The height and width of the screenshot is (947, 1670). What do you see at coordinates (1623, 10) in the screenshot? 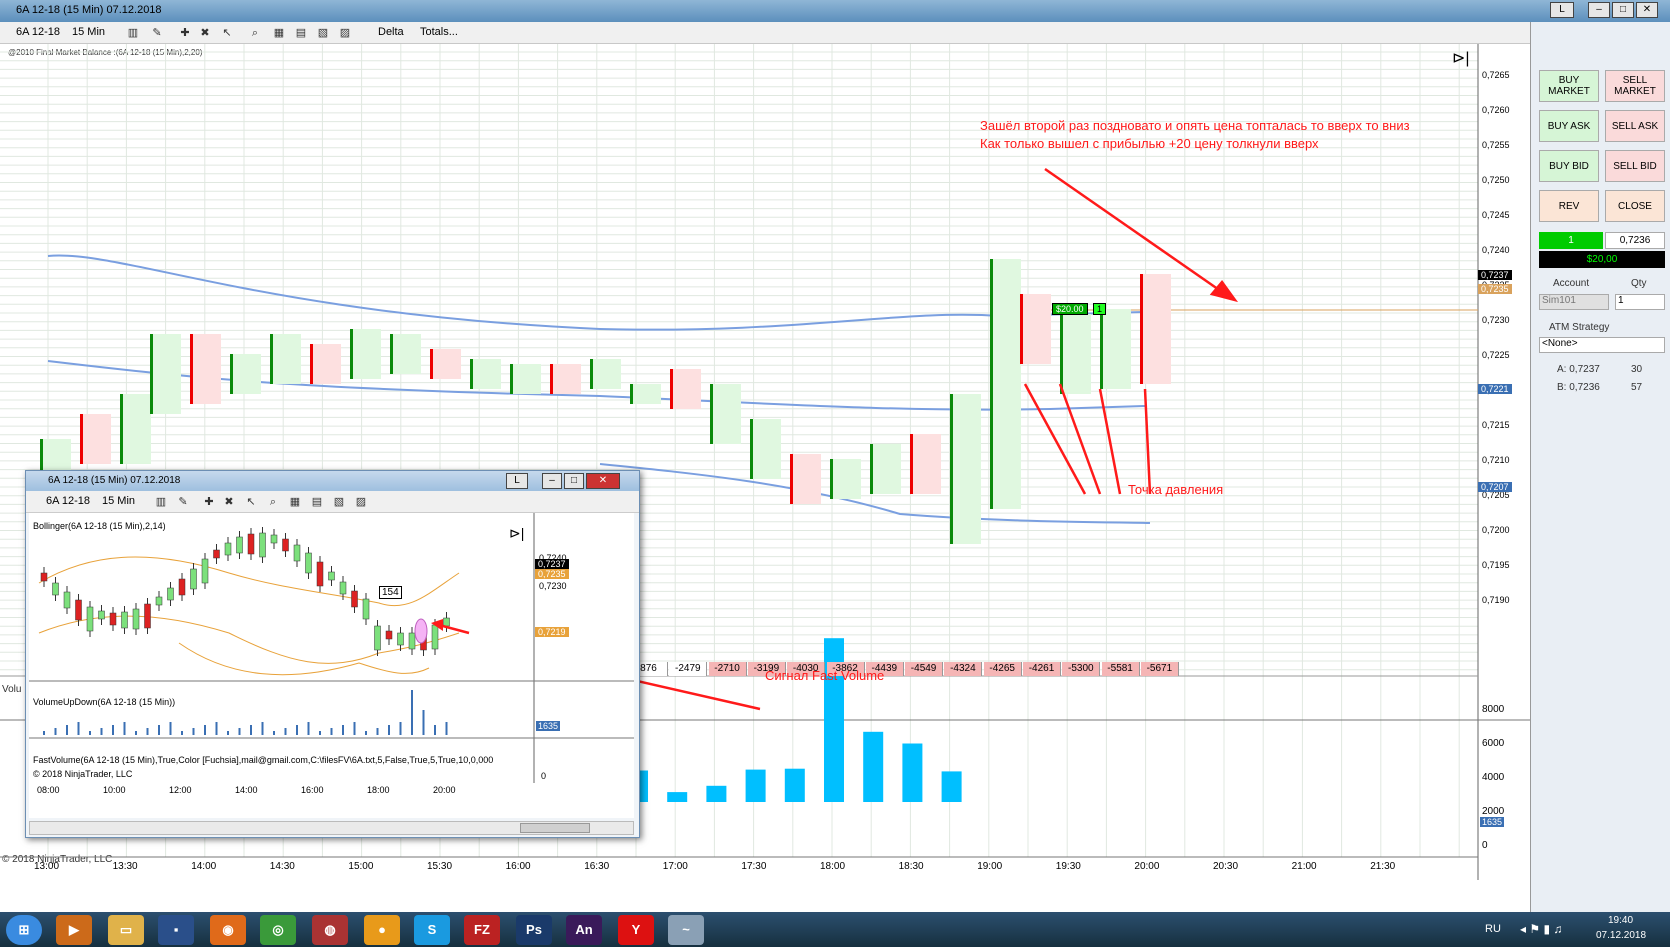
I see `maximize-button: □` at bounding box center [1623, 10].